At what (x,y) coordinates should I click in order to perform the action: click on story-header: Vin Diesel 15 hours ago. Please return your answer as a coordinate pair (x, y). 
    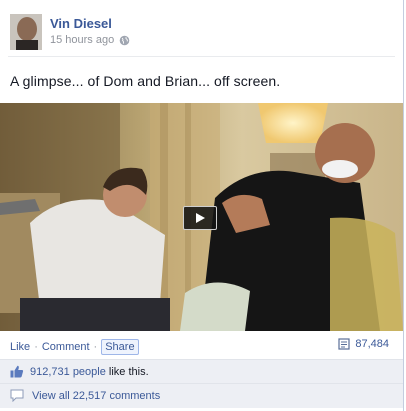
    Looking at the image, I should click on (205, 34).